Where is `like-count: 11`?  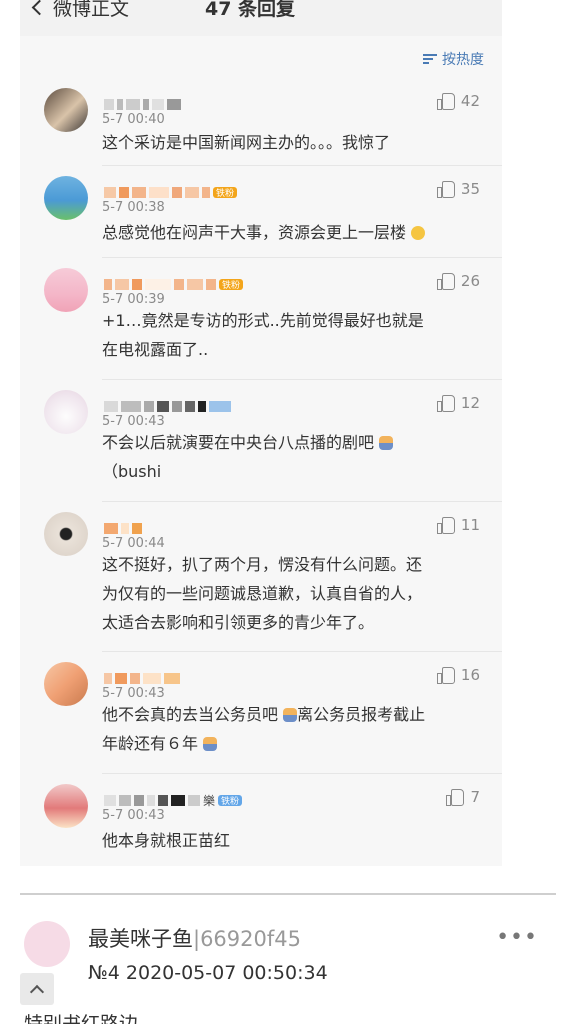
like-count: 11 is located at coordinates (470, 525).